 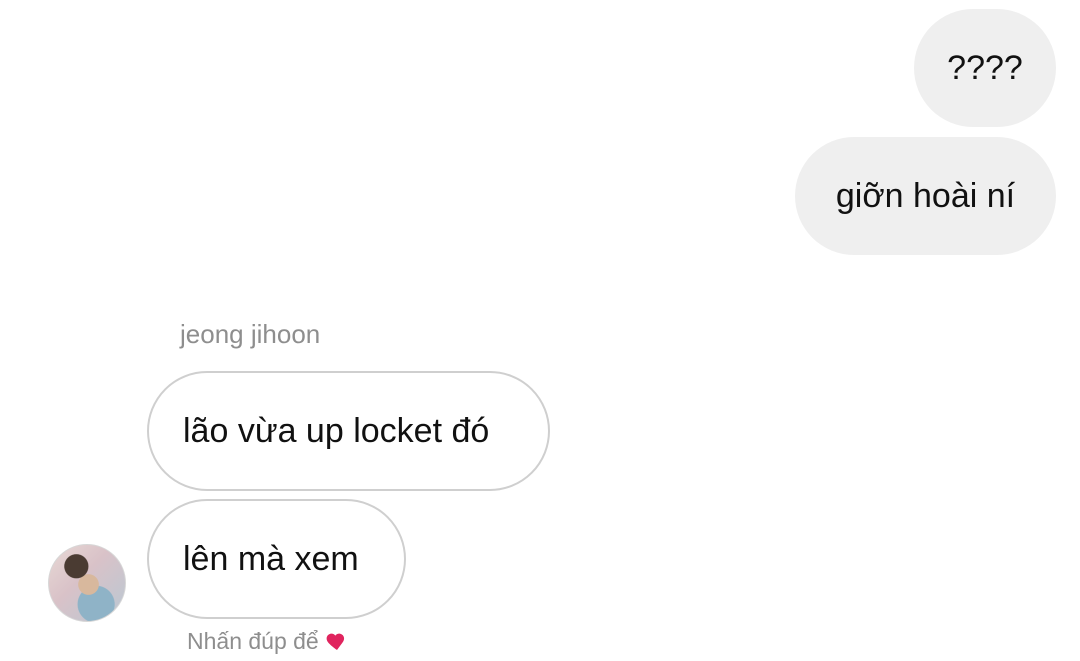 I want to click on outgoing-message-text: giỡn hoài ní, so click(x=925, y=196).